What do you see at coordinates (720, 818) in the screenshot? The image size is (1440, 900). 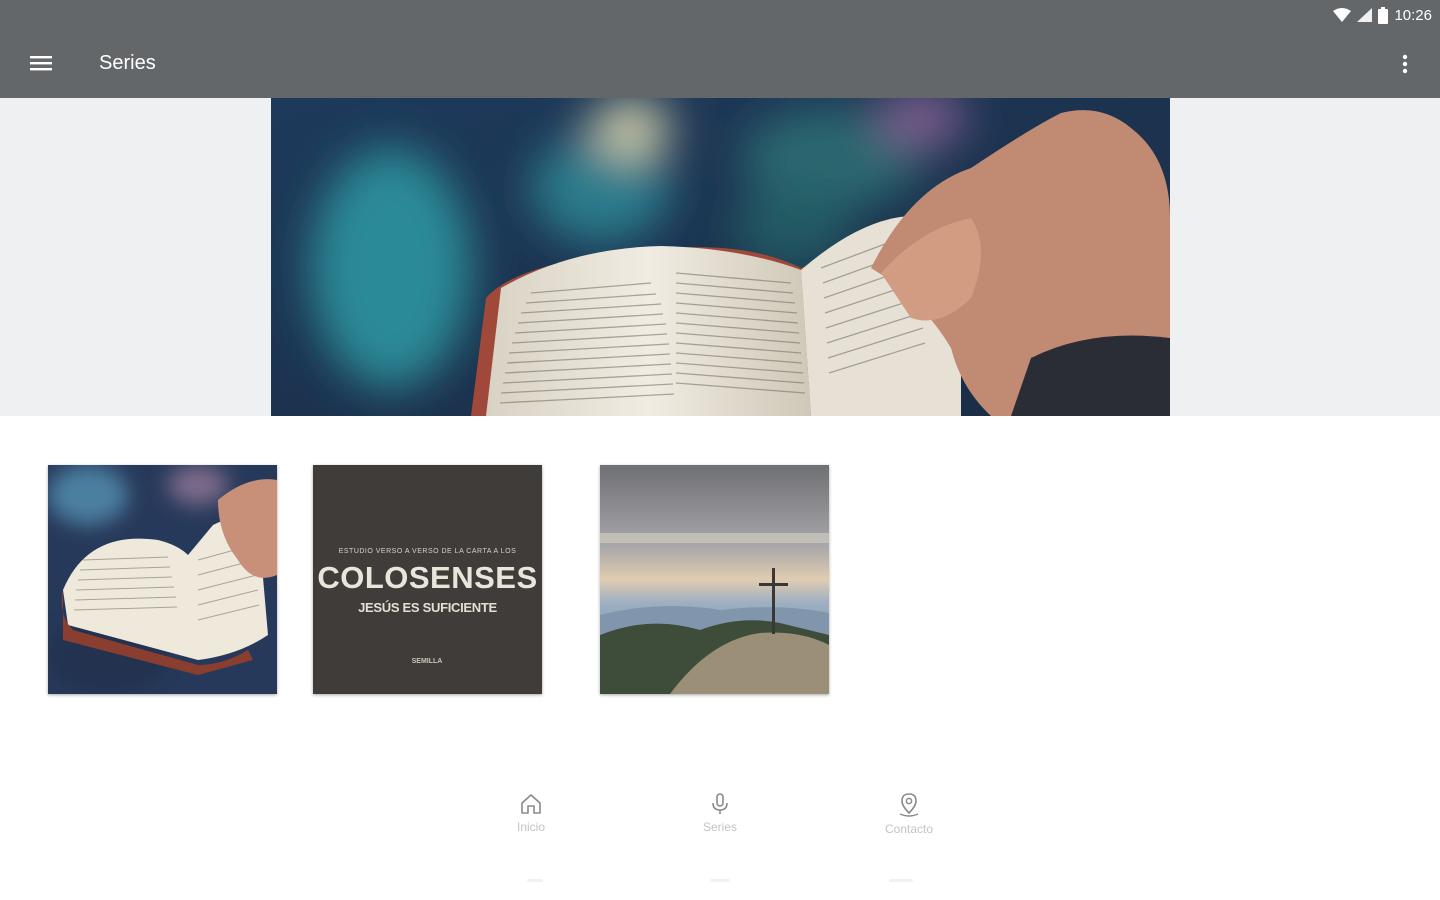 I see `nav-item-series: Series` at bounding box center [720, 818].